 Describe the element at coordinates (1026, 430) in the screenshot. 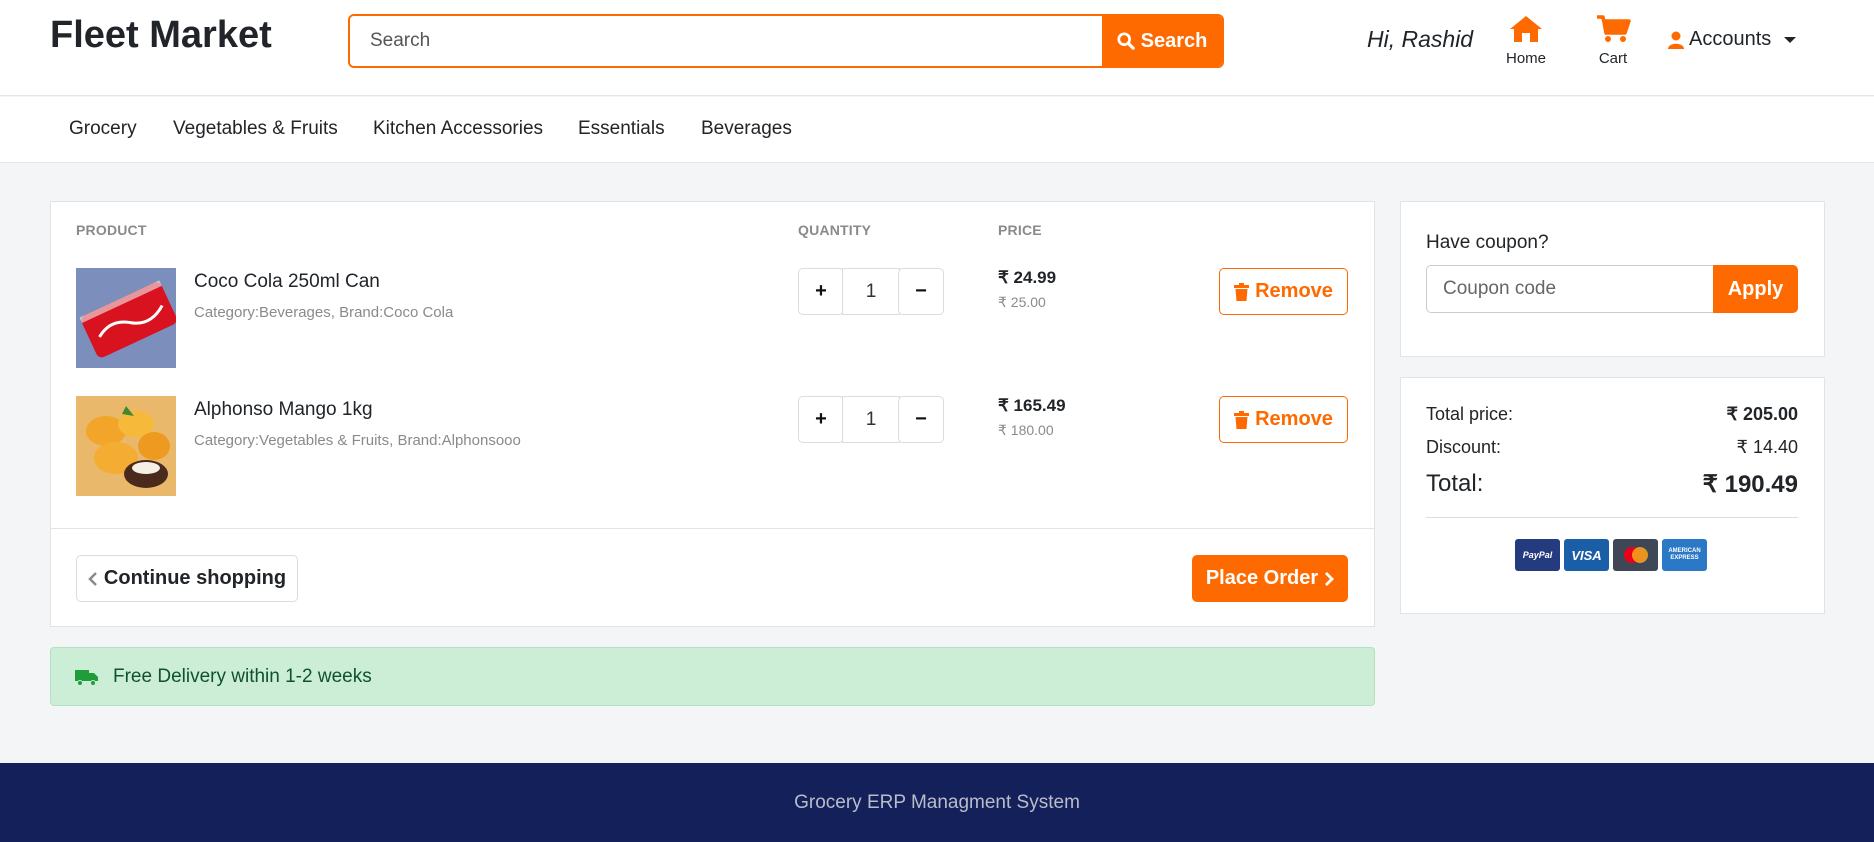

I see `item-old-price: ₹ 180.00` at that location.